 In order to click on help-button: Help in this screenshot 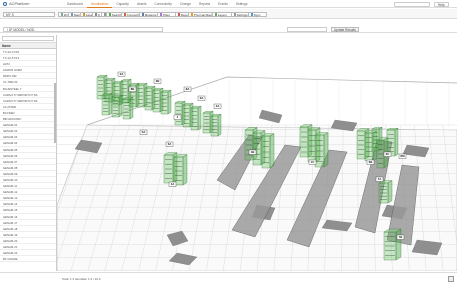, I will do `click(441, 4)`.